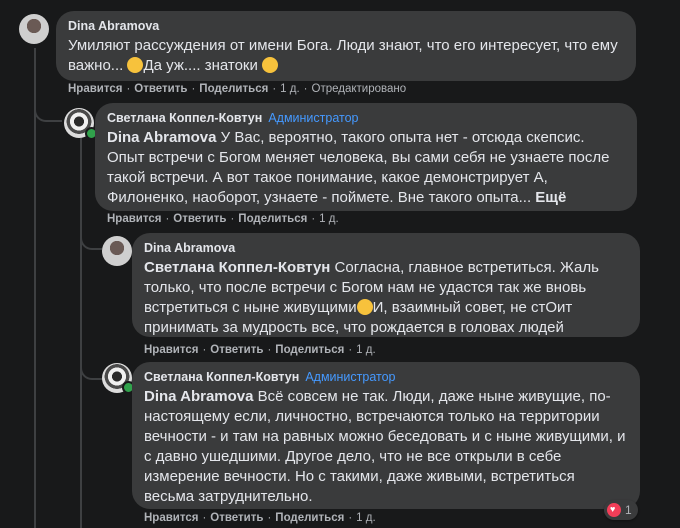  I want to click on comment-text-part: Да уж.... знатоки, so click(200, 65).